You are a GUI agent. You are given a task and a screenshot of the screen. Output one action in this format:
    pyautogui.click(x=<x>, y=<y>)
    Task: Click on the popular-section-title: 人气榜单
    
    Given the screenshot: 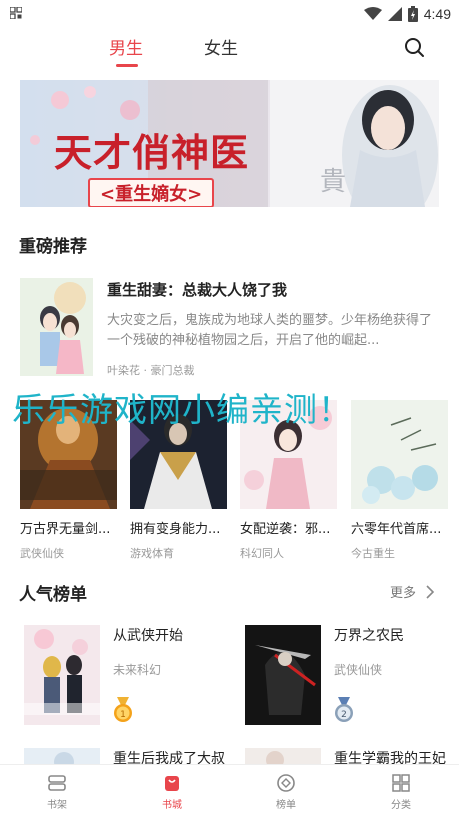 What is the action you would take?
    pyautogui.click(x=53, y=595)
    